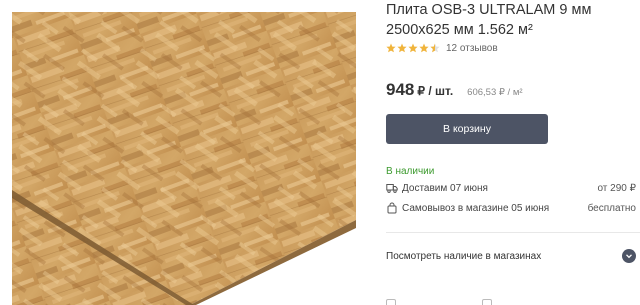  Describe the element at coordinates (611, 208) in the screenshot. I see `pickup-price: бесплатно` at that location.